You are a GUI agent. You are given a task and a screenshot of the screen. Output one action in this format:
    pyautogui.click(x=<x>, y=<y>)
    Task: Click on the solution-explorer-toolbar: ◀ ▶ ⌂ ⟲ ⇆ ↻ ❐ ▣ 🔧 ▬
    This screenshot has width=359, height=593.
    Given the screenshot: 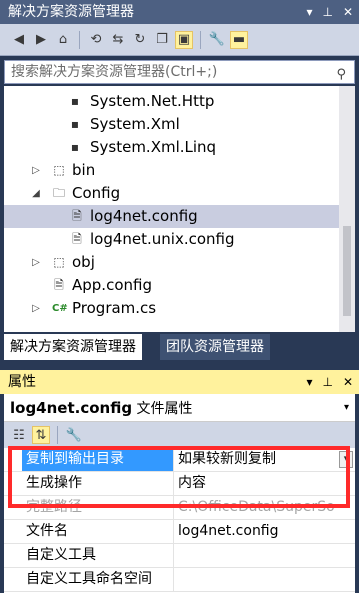 What is the action you would take?
    pyautogui.click(x=179, y=40)
    